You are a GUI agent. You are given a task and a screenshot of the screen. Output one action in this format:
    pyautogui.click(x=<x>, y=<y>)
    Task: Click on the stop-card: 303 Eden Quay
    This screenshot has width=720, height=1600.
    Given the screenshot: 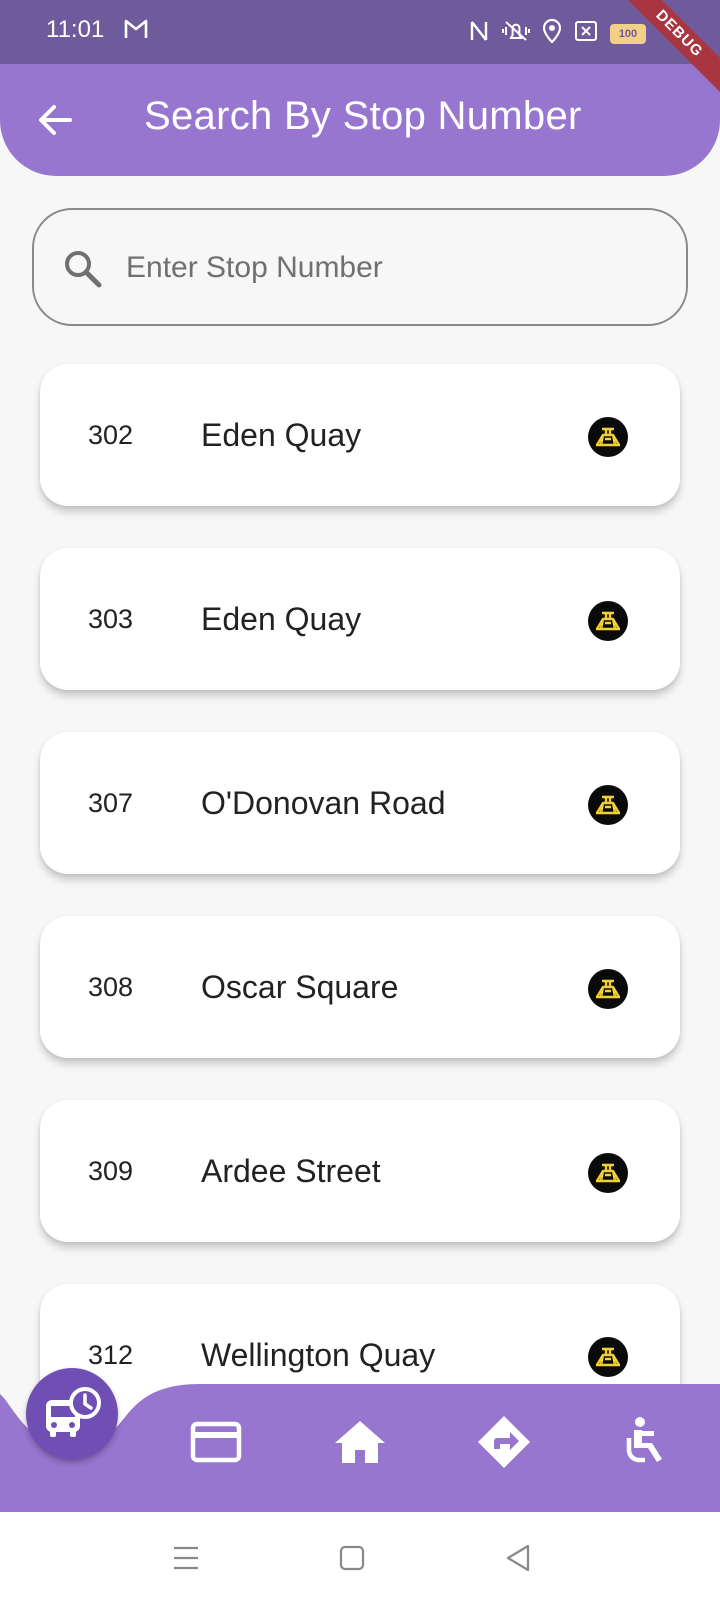 What is the action you would take?
    pyautogui.click(x=360, y=619)
    